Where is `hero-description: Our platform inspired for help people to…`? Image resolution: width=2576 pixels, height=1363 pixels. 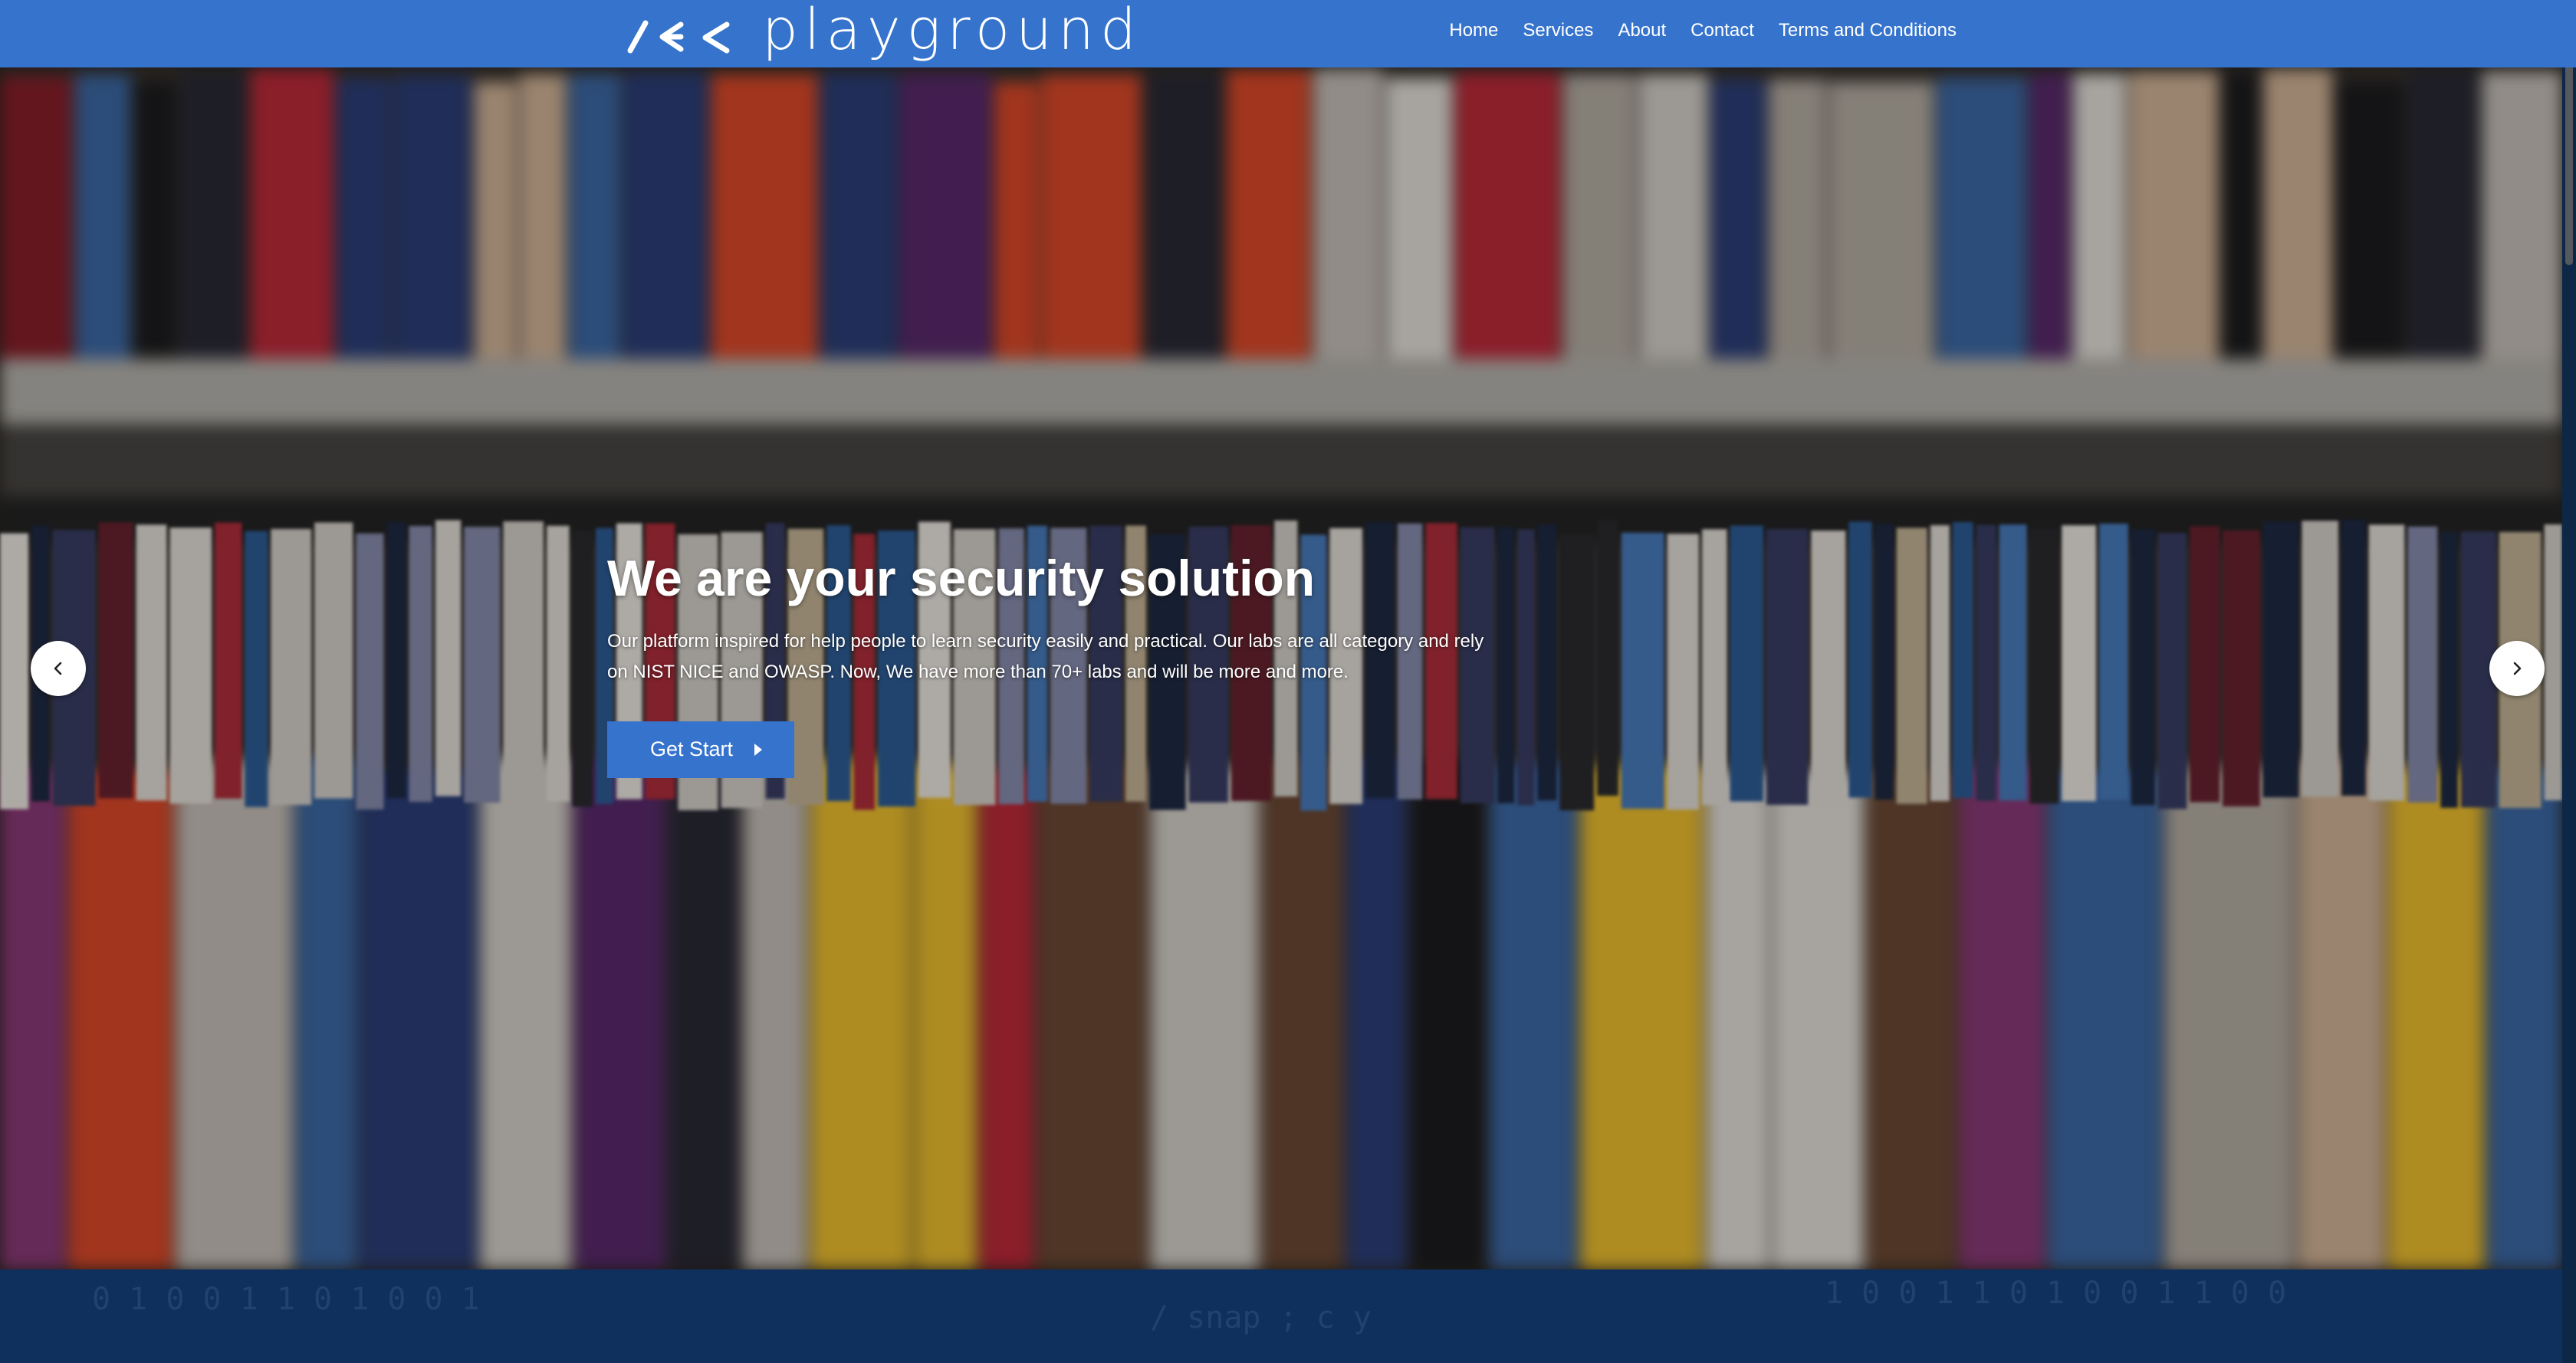
hero-description: Our platform inspired for help people to… is located at coordinates (1045, 656).